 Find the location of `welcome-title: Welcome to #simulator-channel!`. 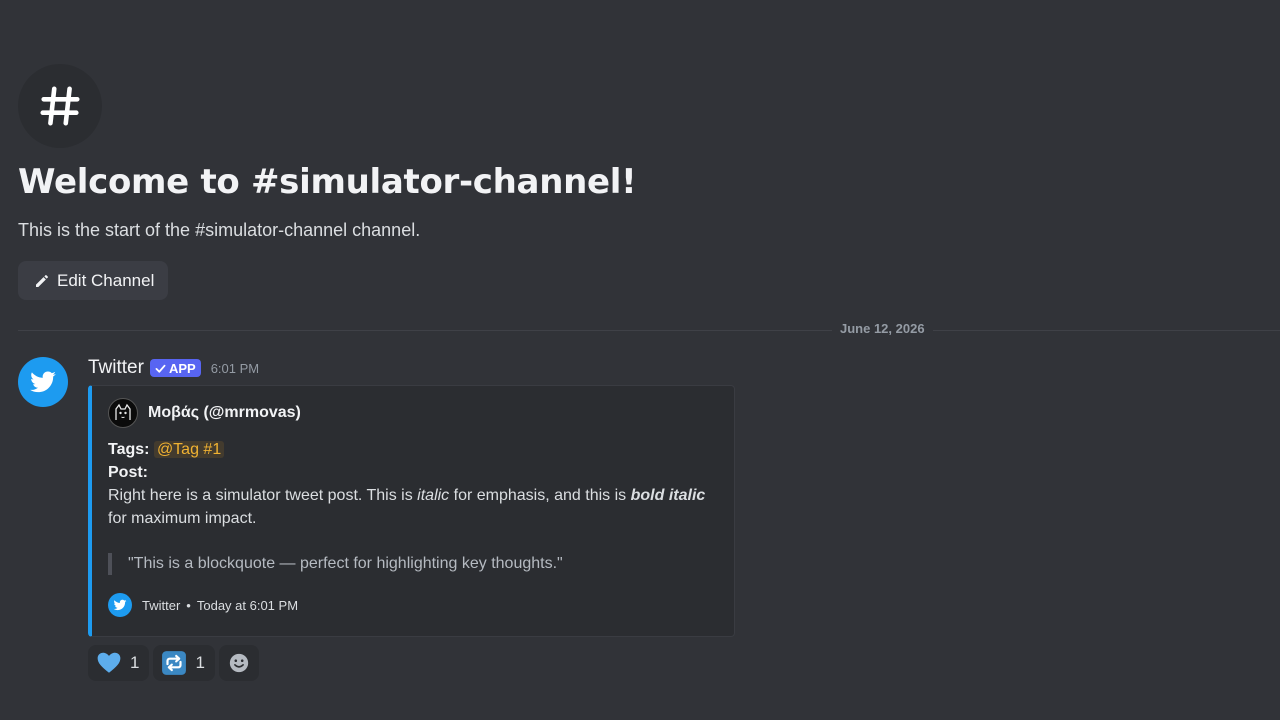

welcome-title: Welcome to #simulator-channel! is located at coordinates (327, 182).